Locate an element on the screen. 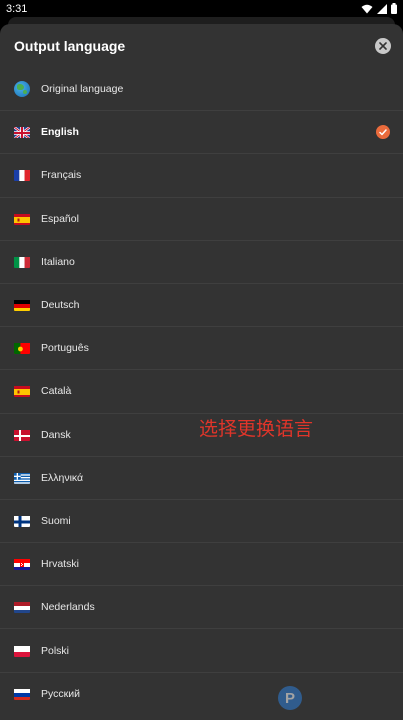  language-item-catalan: Català is located at coordinates (201, 392).